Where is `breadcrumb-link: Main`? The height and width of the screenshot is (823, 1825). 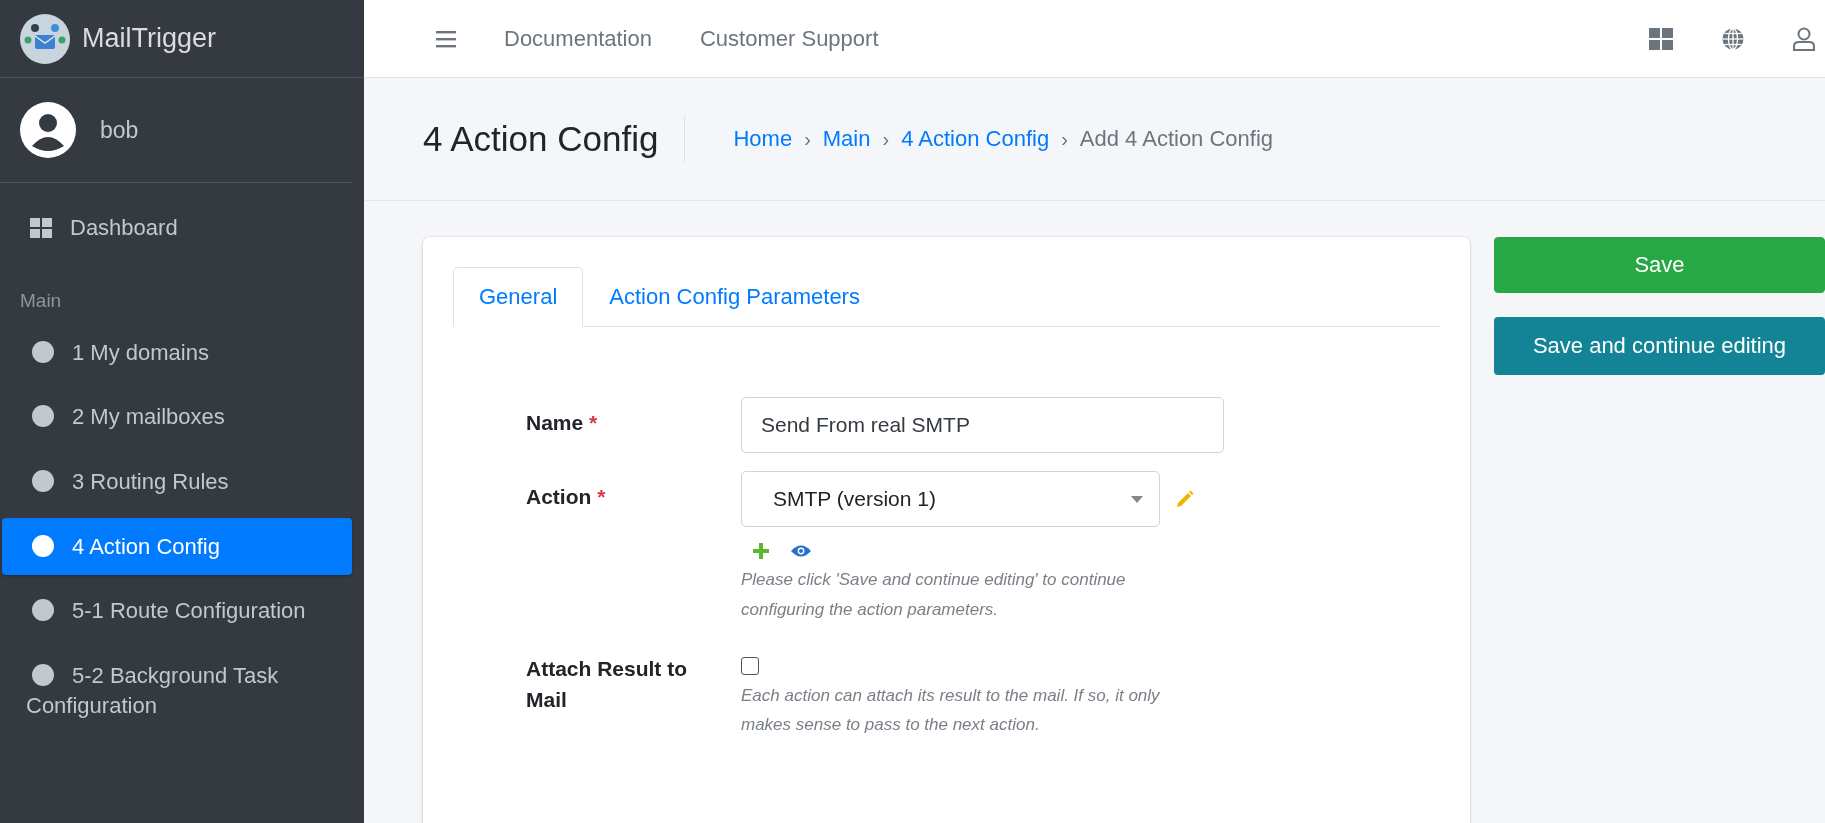
breadcrumb-link: Main is located at coordinates (846, 139).